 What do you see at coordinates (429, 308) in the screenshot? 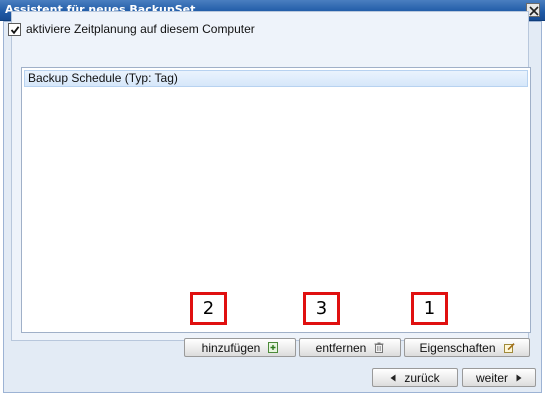
I see `annotation-marker-1: 1` at bounding box center [429, 308].